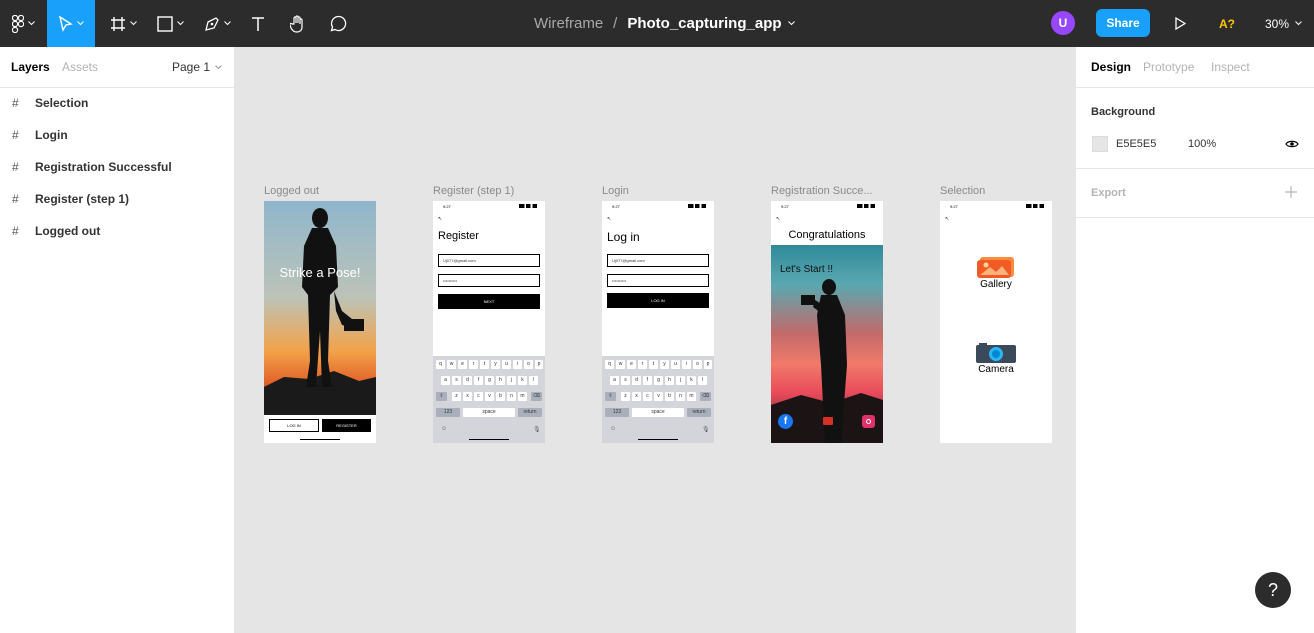 This screenshot has width=1314, height=633. I want to click on key: g, so click(489, 380).